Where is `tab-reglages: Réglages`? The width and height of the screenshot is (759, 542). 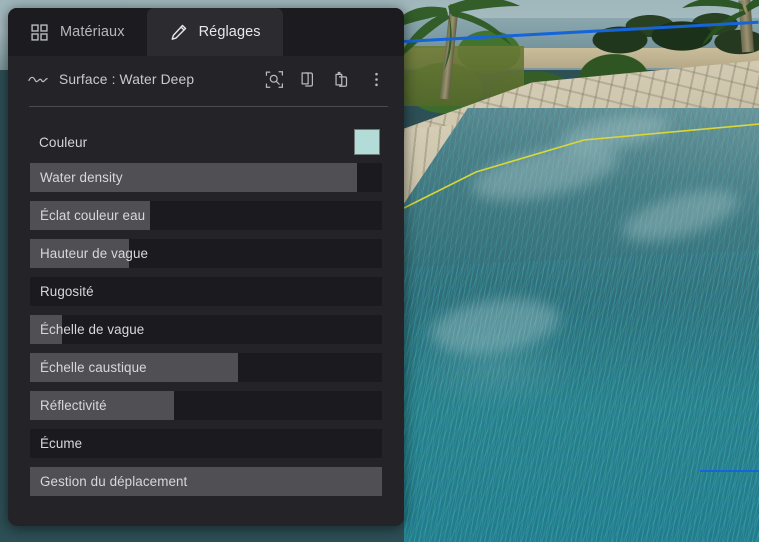 tab-reglages: Réglages is located at coordinates (214, 32).